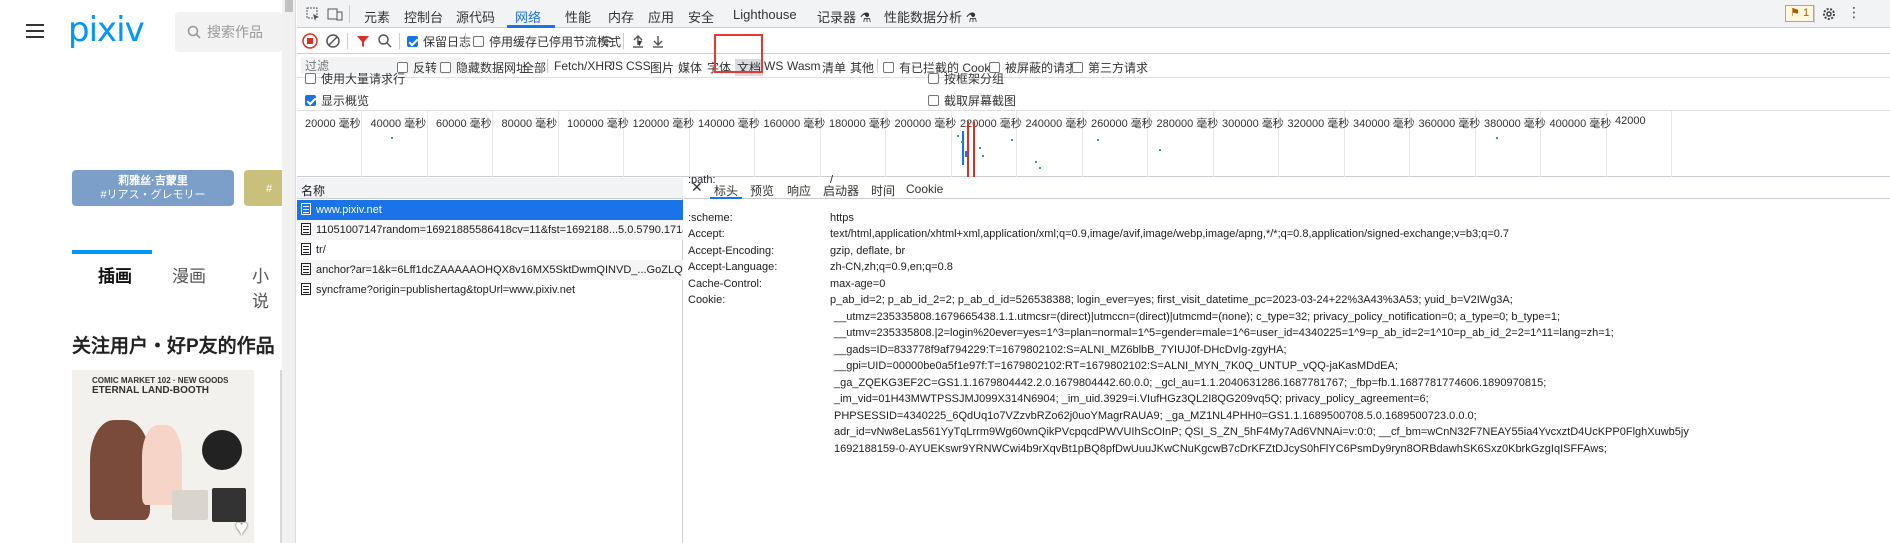  Describe the element at coordinates (844, 16) in the screenshot. I see `tab-recorder: 记录器 ⚗` at that location.